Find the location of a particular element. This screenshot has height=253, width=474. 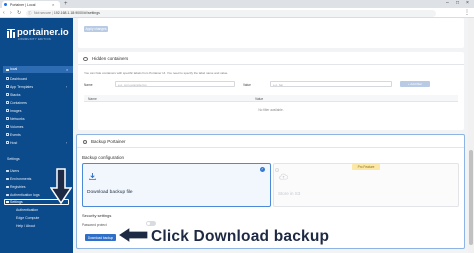

sidebar-item-containers: Containers is located at coordinates (18, 103).